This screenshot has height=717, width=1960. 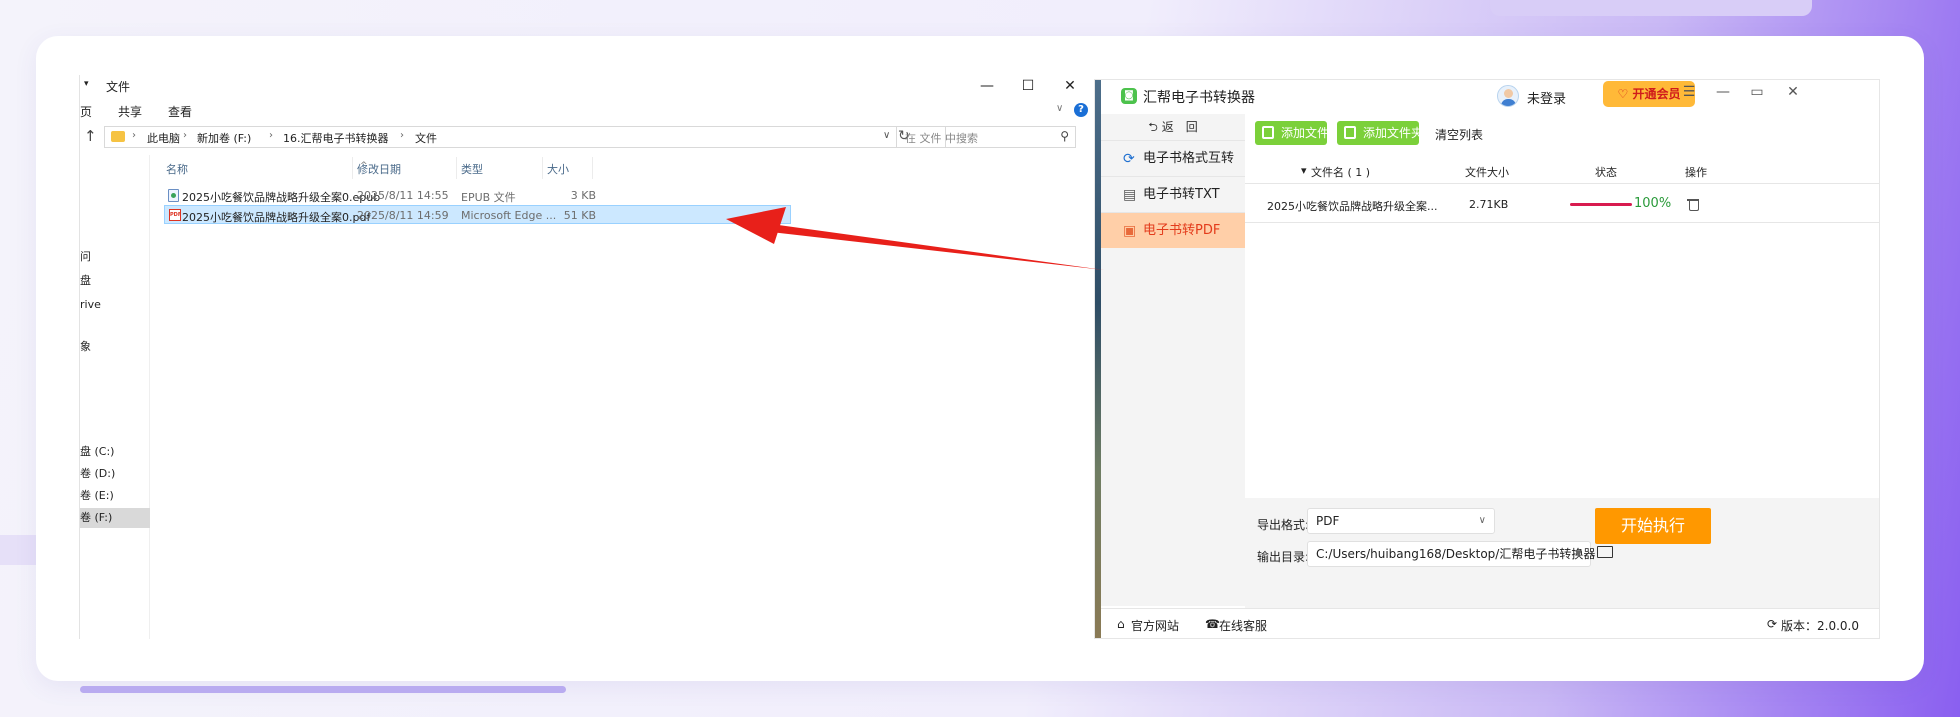 I want to click on dropdown-arrow-icon: ▼, so click(x=1578, y=554).